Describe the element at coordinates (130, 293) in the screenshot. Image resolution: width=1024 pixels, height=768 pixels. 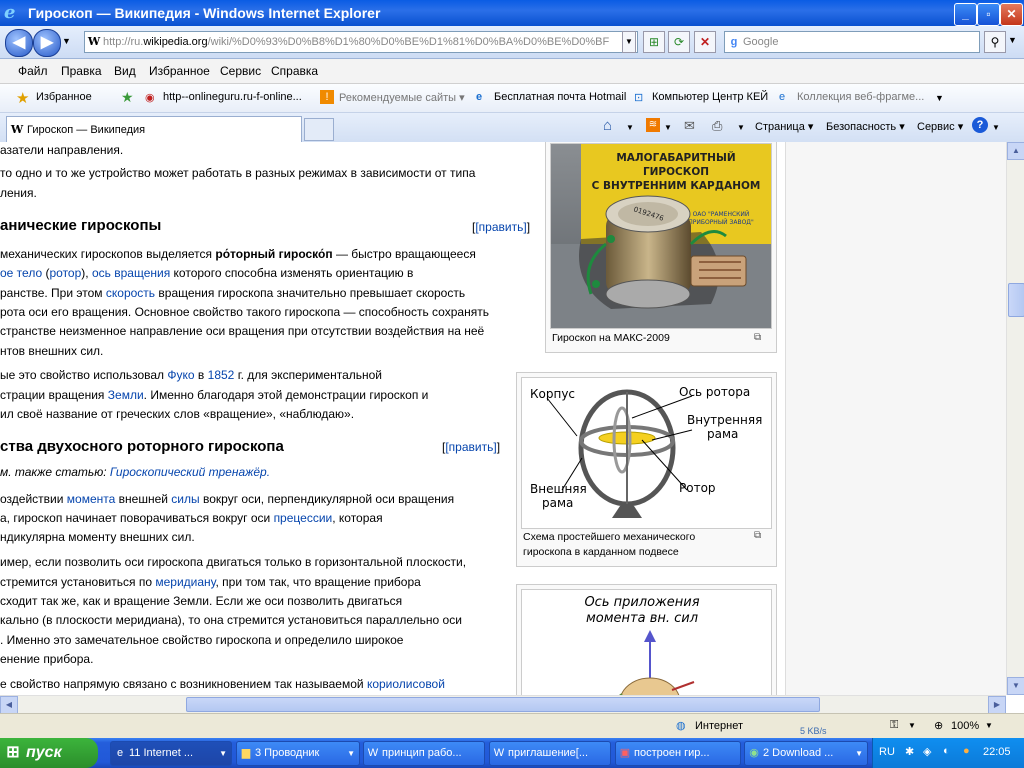
I see `link-speed: скорость` at that location.